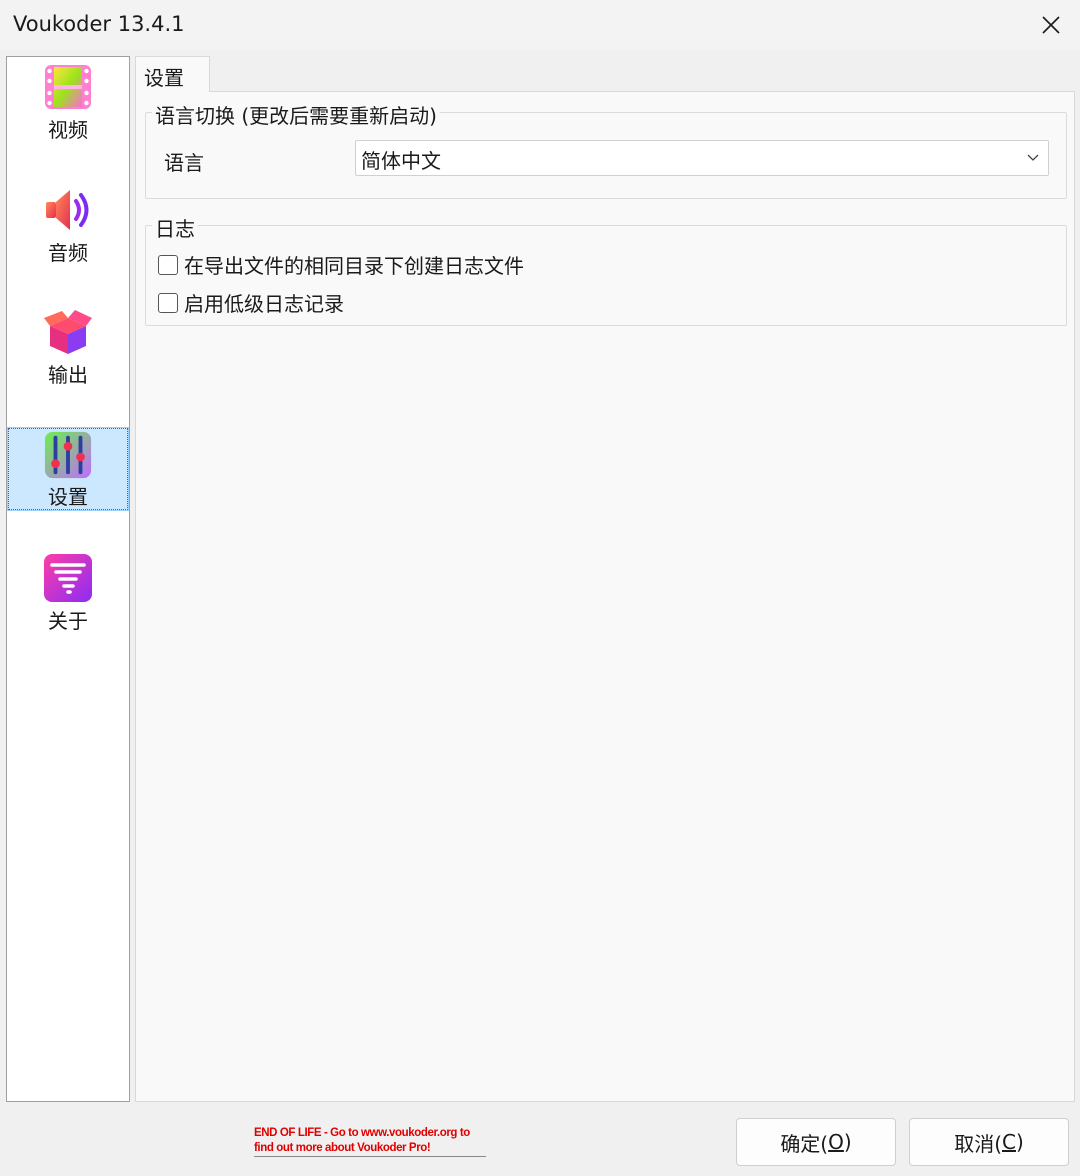 The image size is (1080, 1176). I want to click on cancel-label: 取消(, so click(978, 1143).